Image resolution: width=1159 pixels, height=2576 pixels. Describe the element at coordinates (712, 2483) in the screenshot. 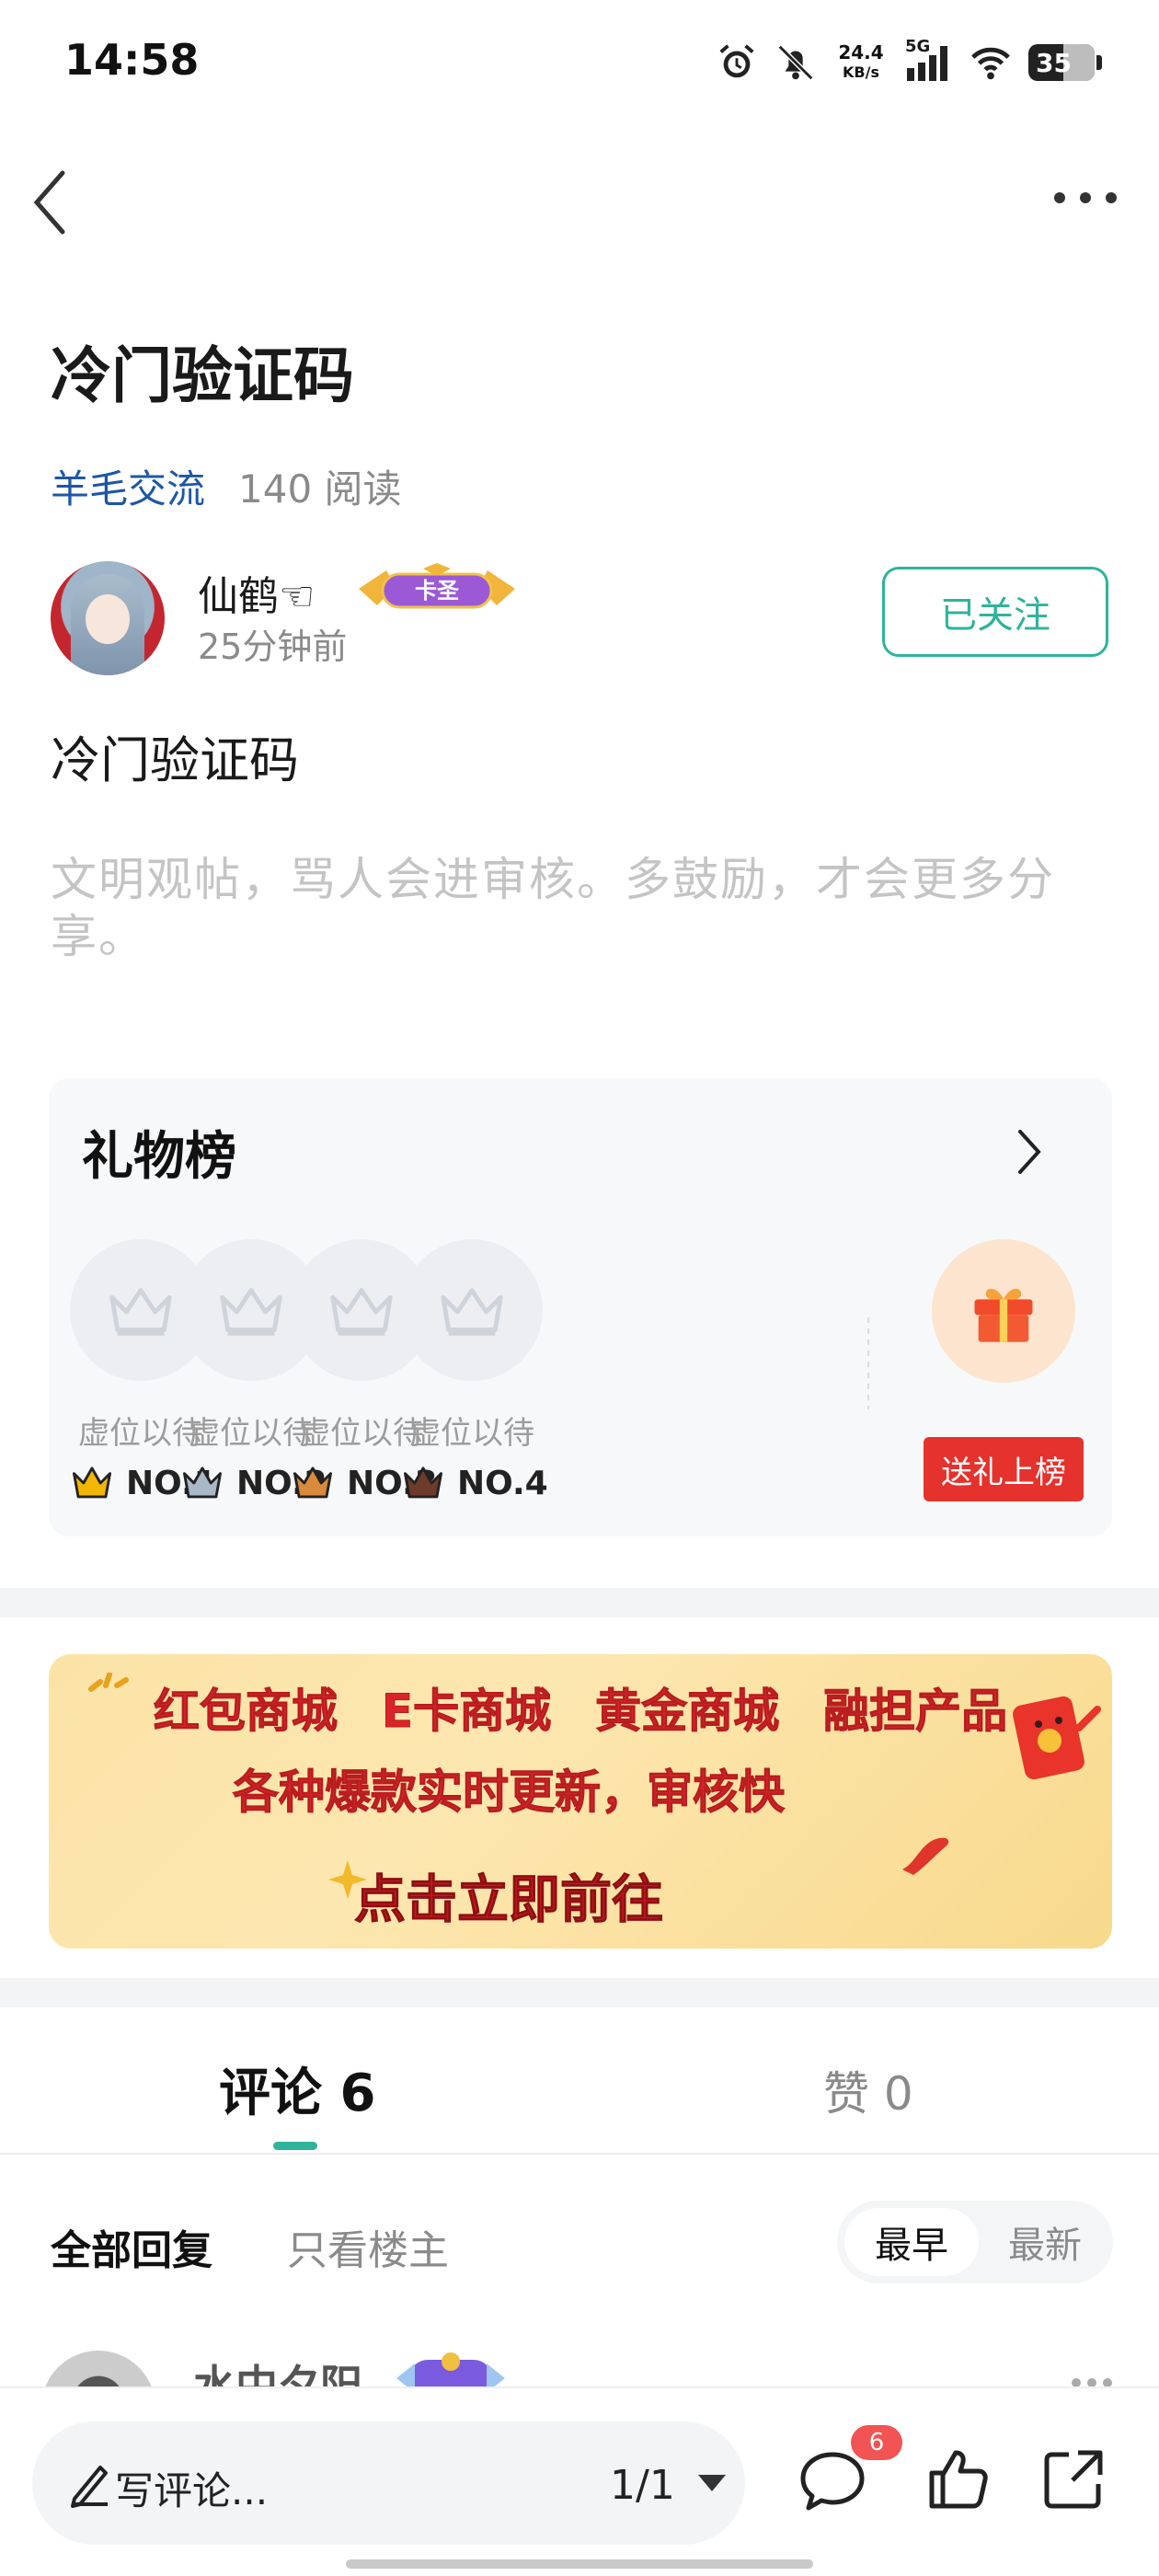

I see `caret-down-icon` at that location.